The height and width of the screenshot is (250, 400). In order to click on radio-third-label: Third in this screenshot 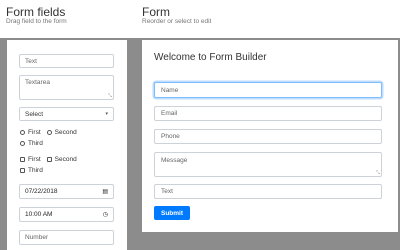, I will do `click(35, 143)`.